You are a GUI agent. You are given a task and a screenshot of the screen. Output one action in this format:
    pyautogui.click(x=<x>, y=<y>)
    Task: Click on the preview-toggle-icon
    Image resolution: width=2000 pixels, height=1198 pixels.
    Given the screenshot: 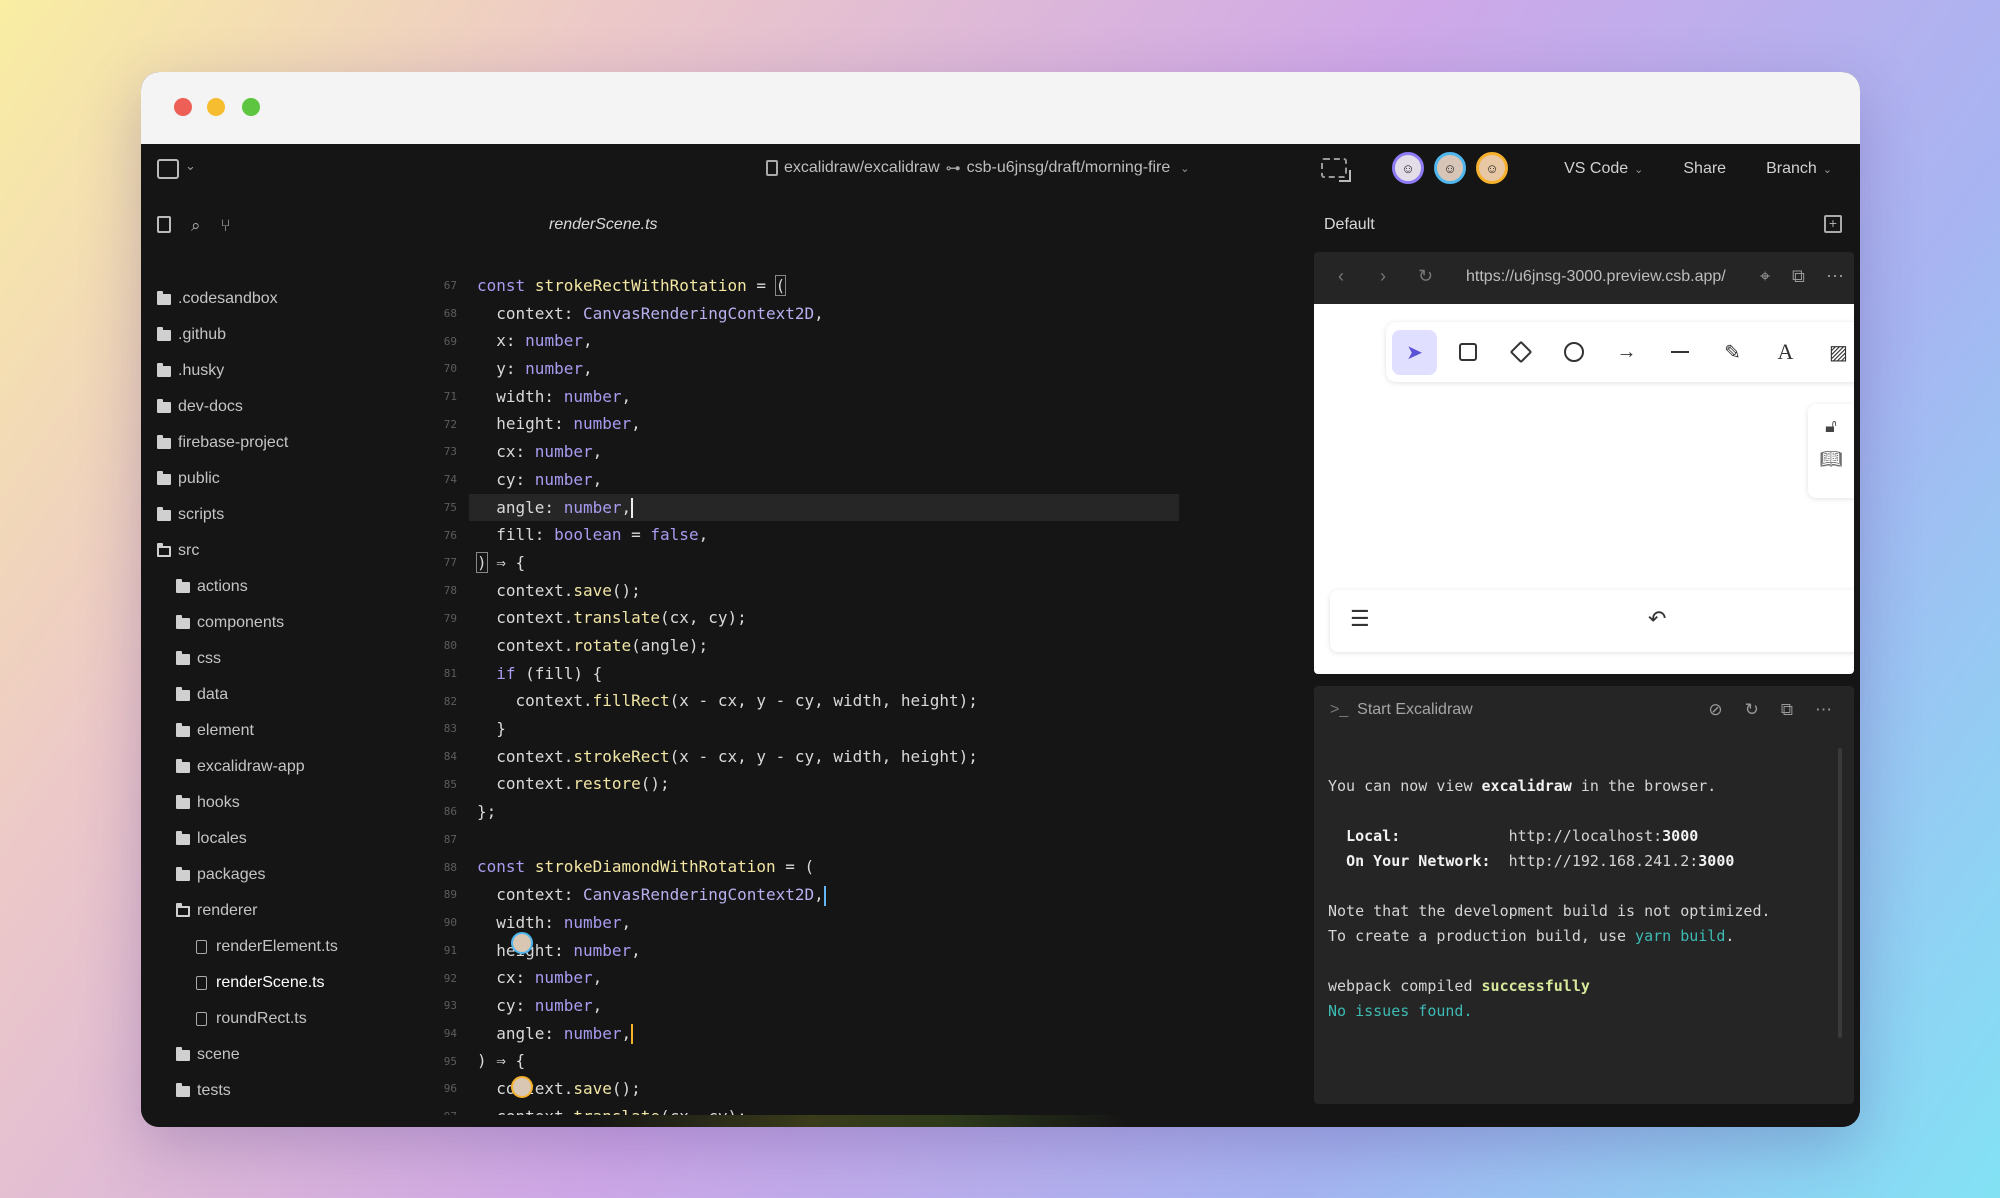 What is the action you would take?
    pyautogui.click(x=1336, y=170)
    